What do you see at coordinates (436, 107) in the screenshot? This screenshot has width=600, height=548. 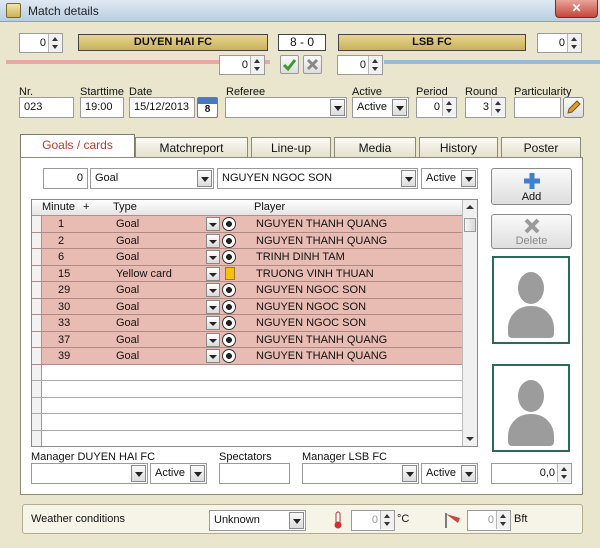 I see `period-spin: 0` at bounding box center [436, 107].